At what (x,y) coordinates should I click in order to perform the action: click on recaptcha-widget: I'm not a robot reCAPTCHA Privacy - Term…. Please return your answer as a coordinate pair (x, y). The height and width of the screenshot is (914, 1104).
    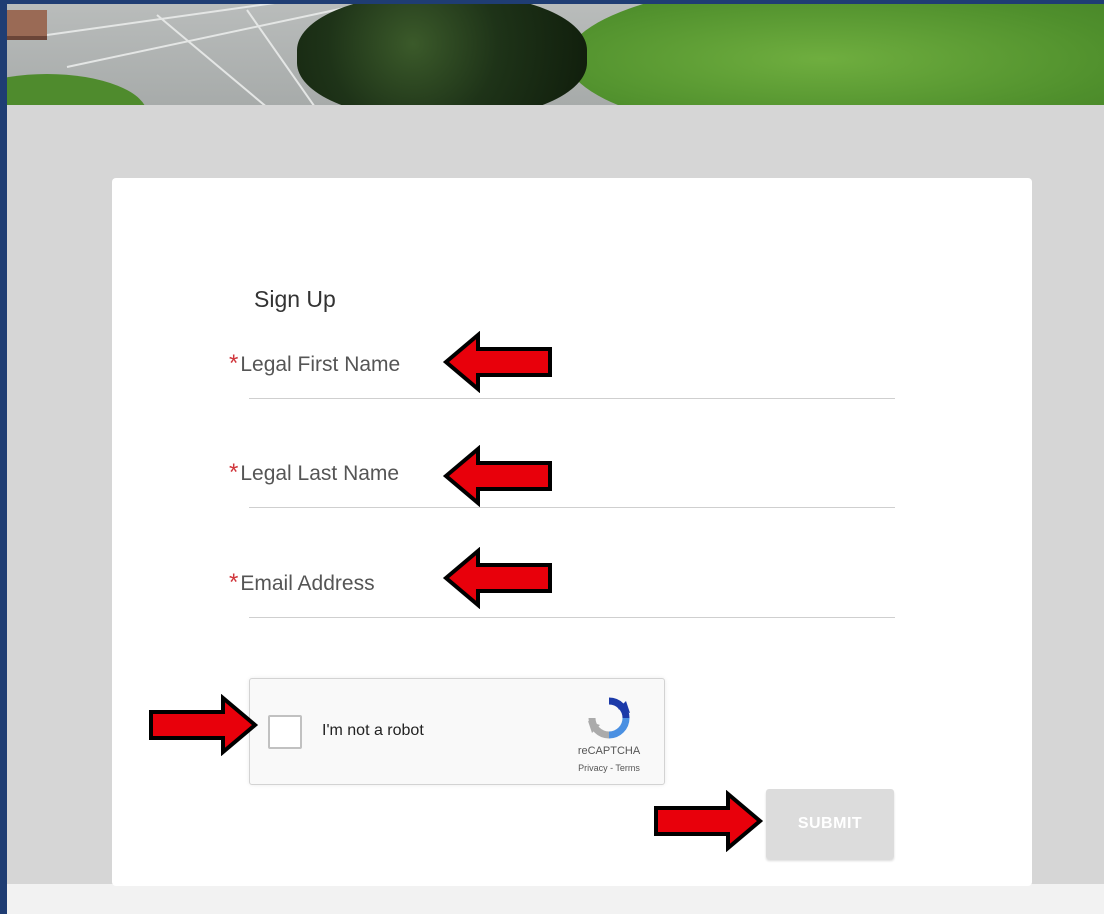
    Looking at the image, I should click on (457, 731).